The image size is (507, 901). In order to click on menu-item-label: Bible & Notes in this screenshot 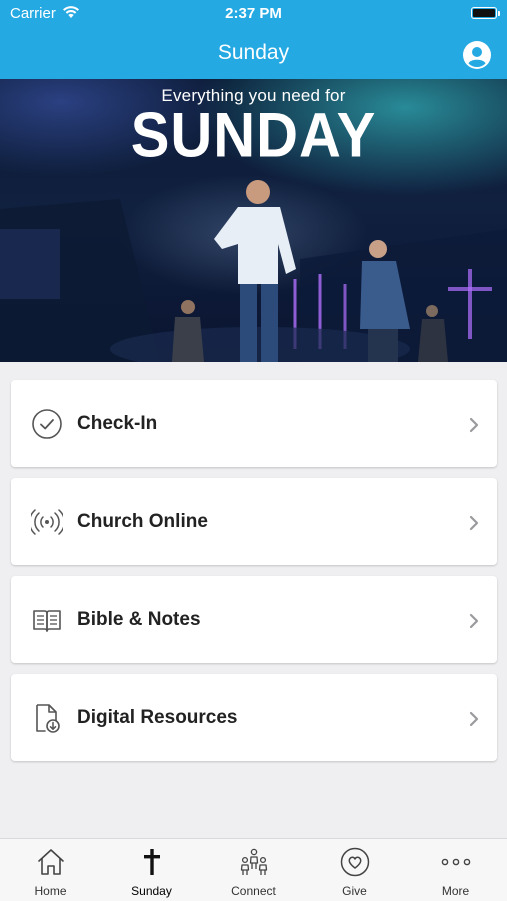, I will do `click(139, 619)`.